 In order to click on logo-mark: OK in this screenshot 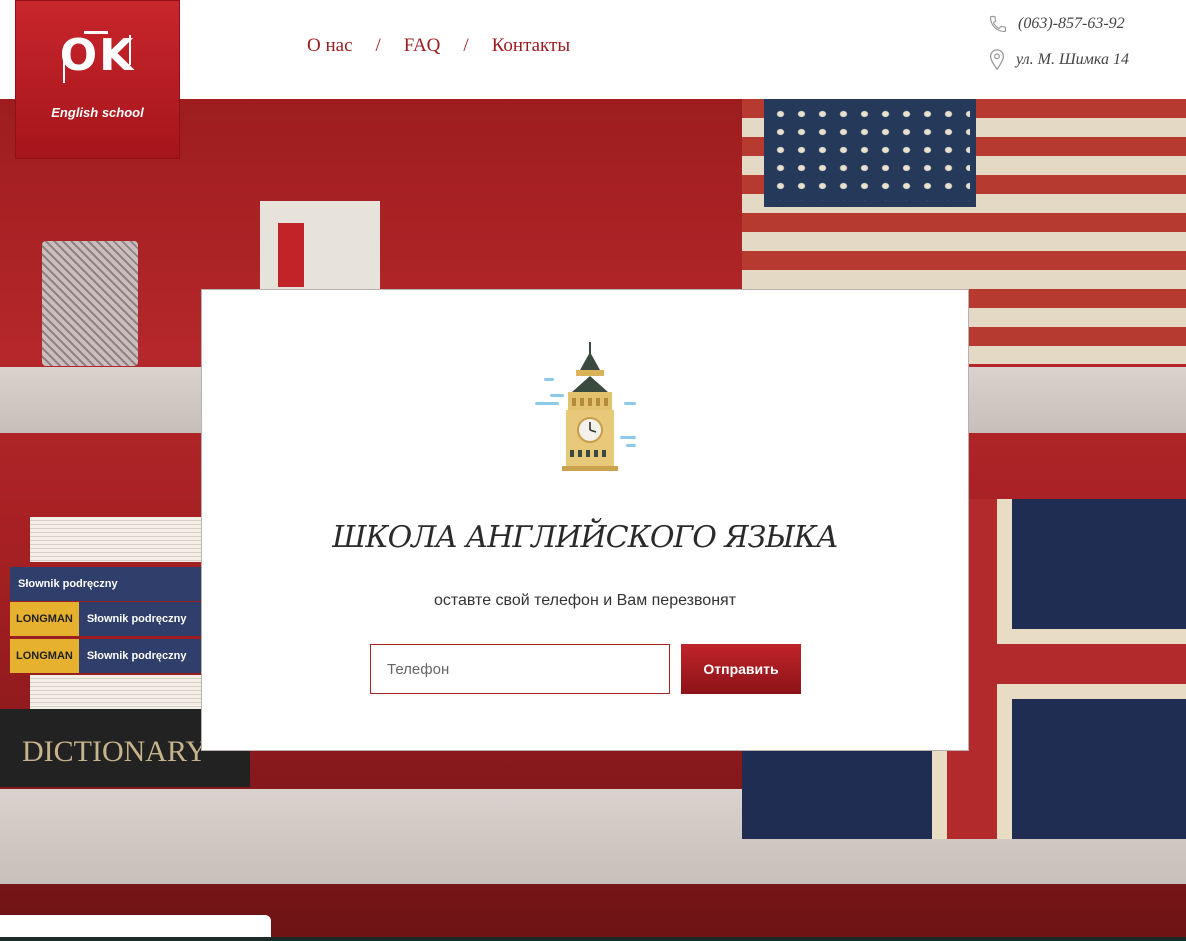, I will do `click(97, 56)`.